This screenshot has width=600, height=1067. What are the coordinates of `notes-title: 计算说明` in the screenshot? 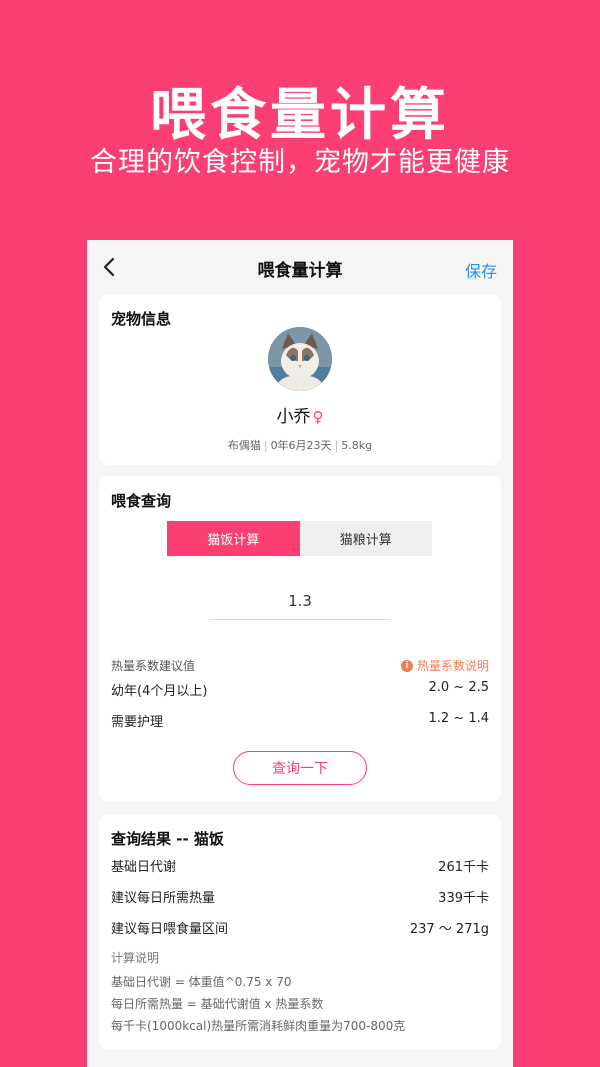 It's located at (135, 958).